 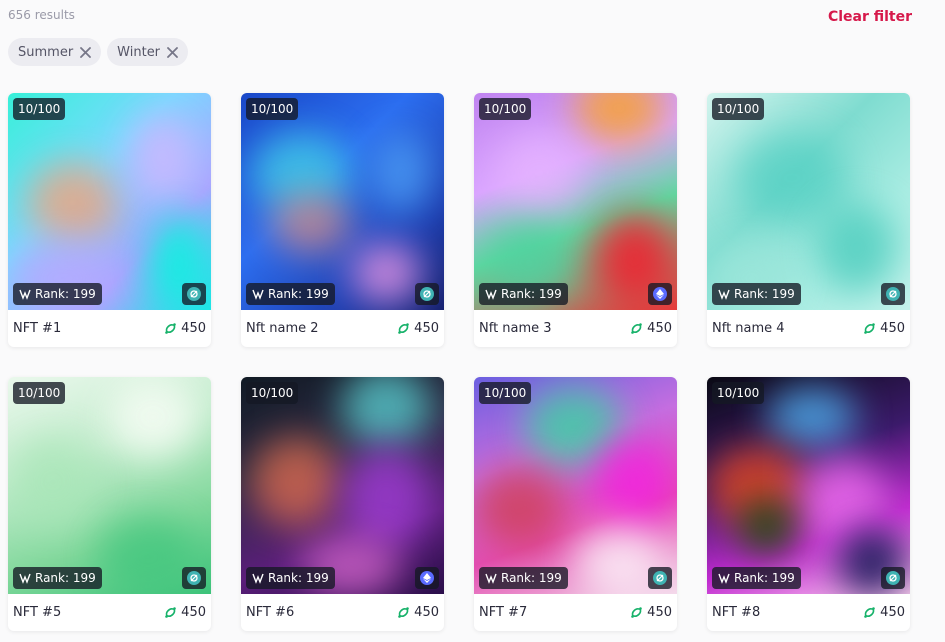 I want to click on card-footer: NFT #1 450, so click(x=109, y=328).